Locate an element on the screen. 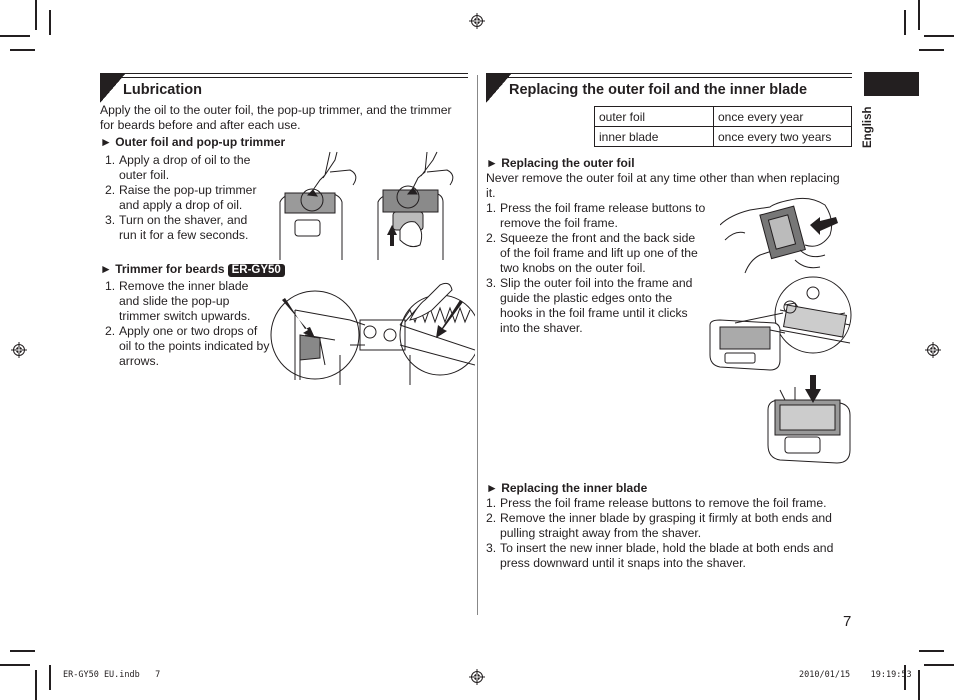 The image size is (954, 700). part-cell: inner blade is located at coordinates (654, 136).